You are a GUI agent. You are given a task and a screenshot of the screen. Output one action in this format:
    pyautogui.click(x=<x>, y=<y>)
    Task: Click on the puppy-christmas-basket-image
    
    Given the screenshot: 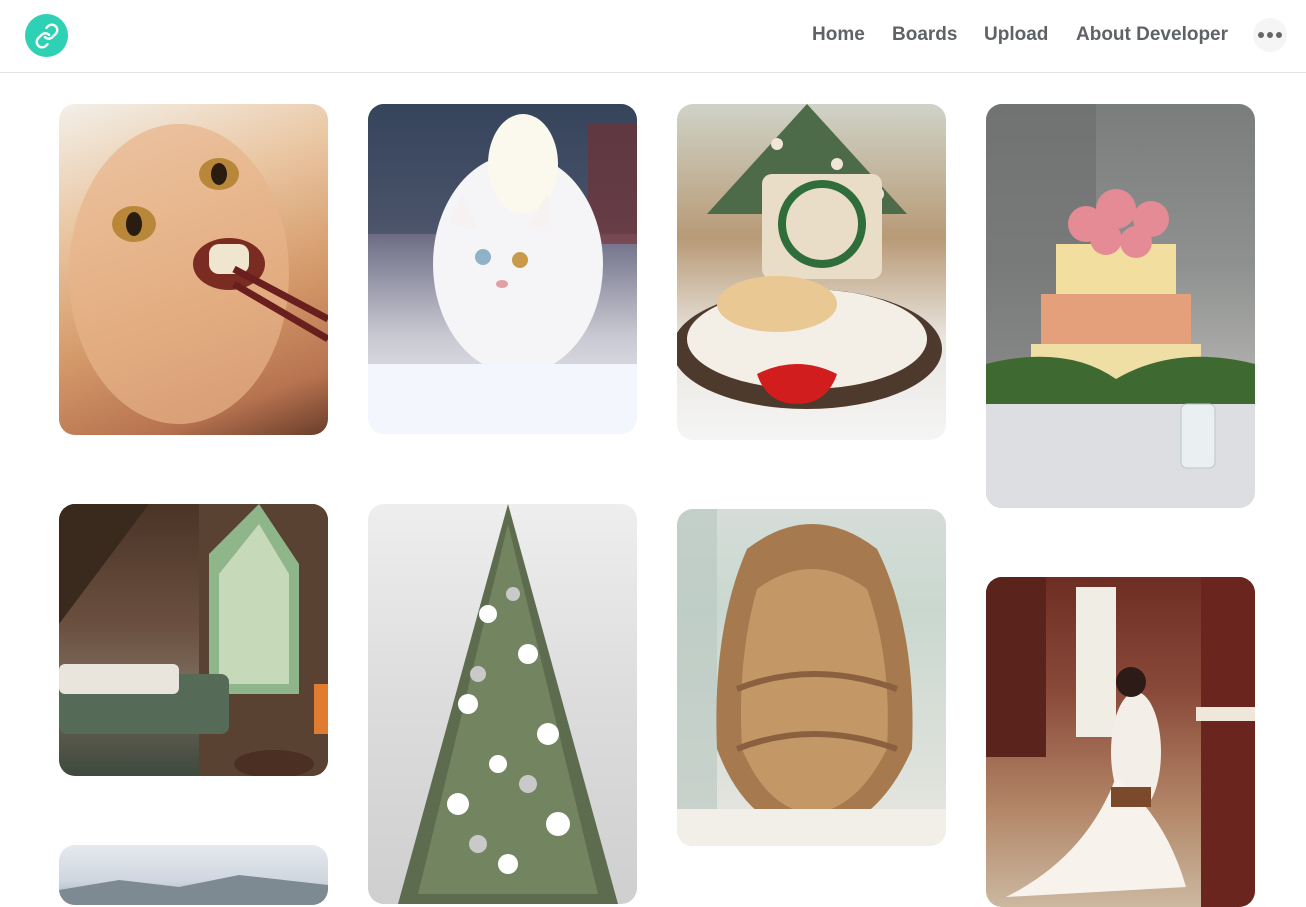 What is the action you would take?
    pyautogui.click(x=809, y=256)
    